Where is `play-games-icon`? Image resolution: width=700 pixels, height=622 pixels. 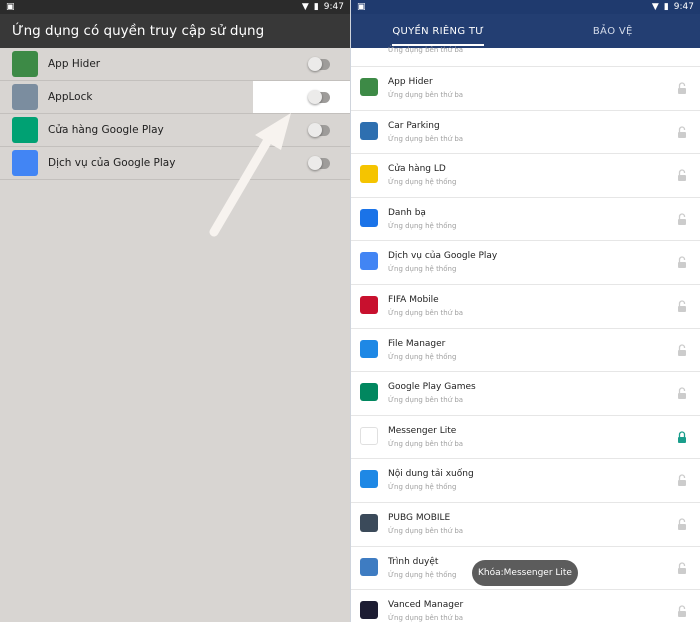
play-games-icon is located at coordinates (369, 392).